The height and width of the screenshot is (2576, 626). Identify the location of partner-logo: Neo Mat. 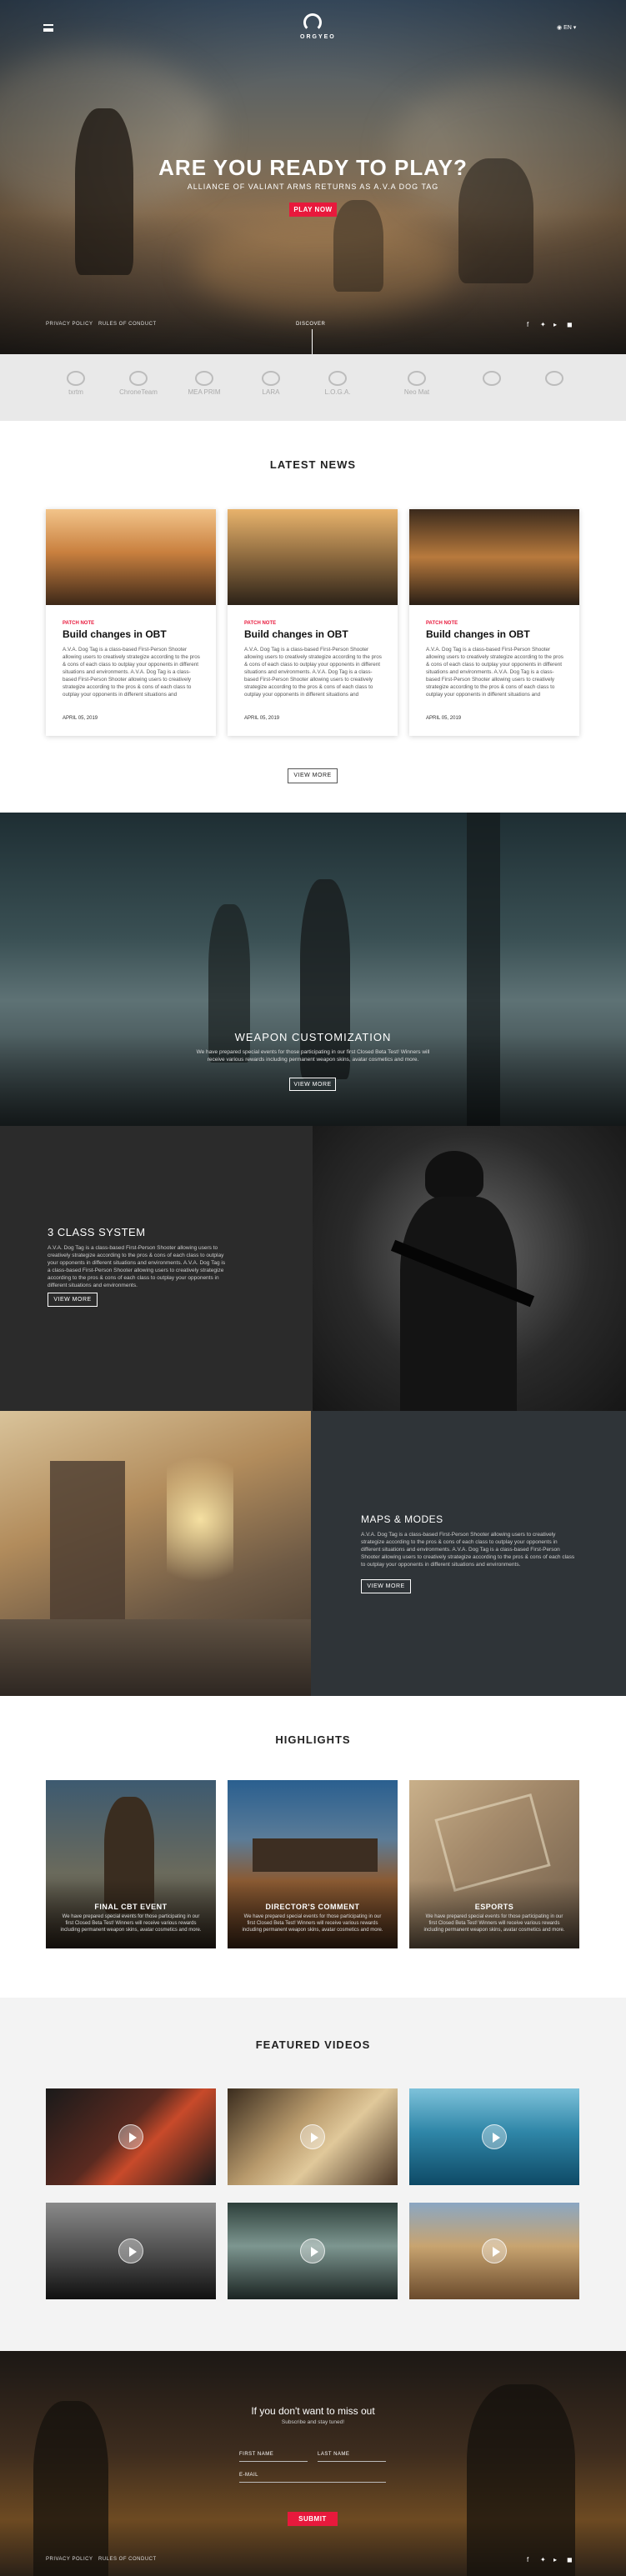
(417, 388).